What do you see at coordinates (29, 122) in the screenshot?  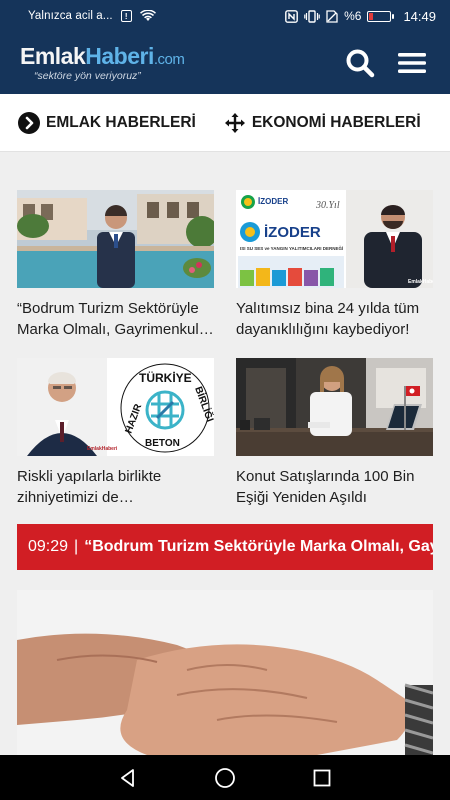 I see `circle-chevron-icon` at bounding box center [29, 122].